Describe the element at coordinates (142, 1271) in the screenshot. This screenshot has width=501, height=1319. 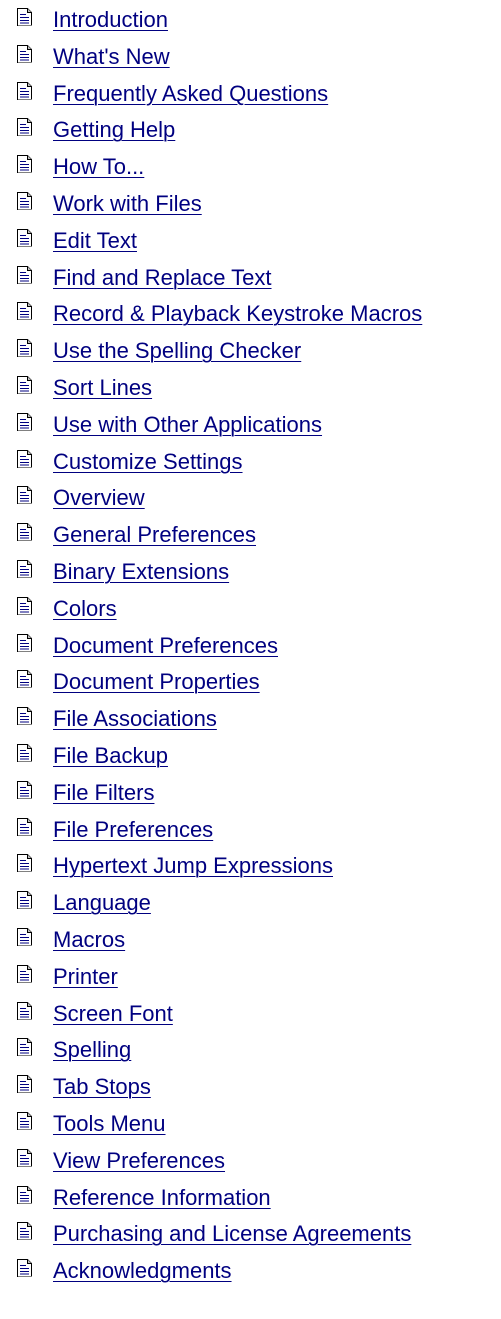
I see `topic-link: Acknowledgments` at that location.